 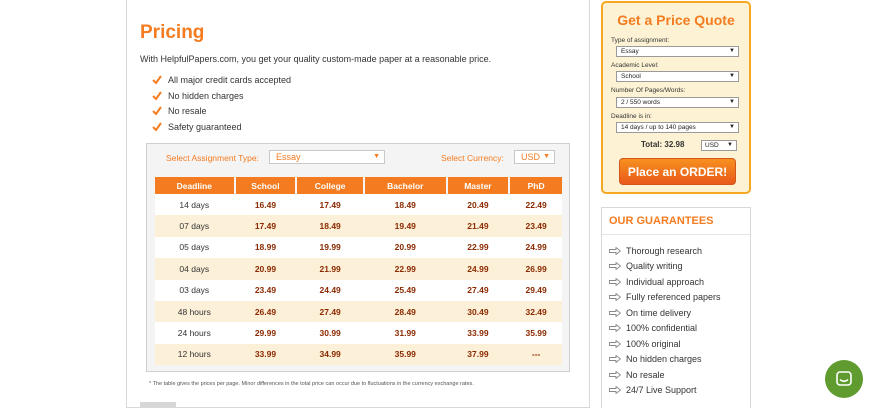 What do you see at coordinates (536, 247) in the screenshot?
I see `price-cell: 24.99` at bounding box center [536, 247].